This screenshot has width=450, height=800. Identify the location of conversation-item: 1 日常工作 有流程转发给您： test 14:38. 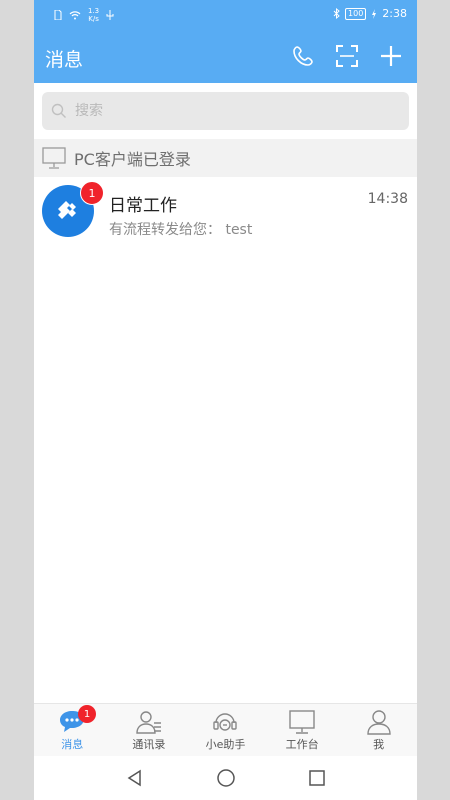
(225, 212).